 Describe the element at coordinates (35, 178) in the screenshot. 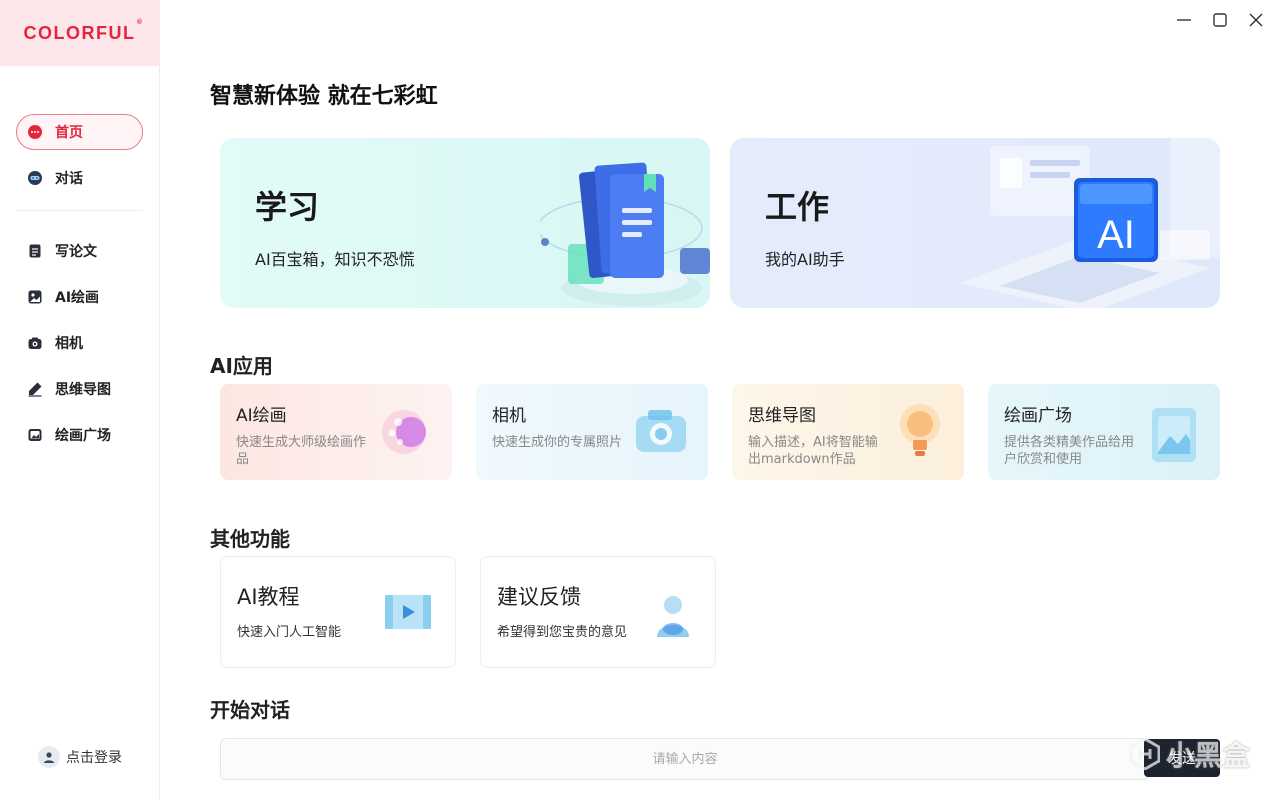

I see `robot-icon` at that location.